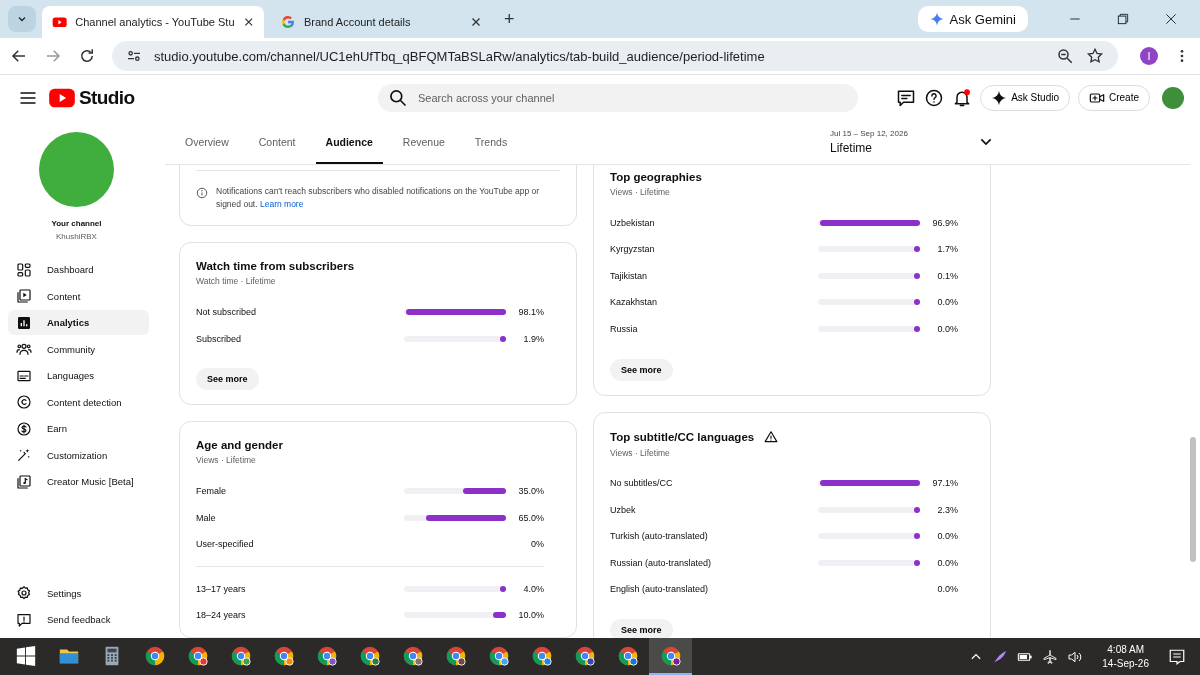  What do you see at coordinates (358, 22) in the screenshot?
I see `tab-title: Brand Account details` at bounding box center [358, 22].